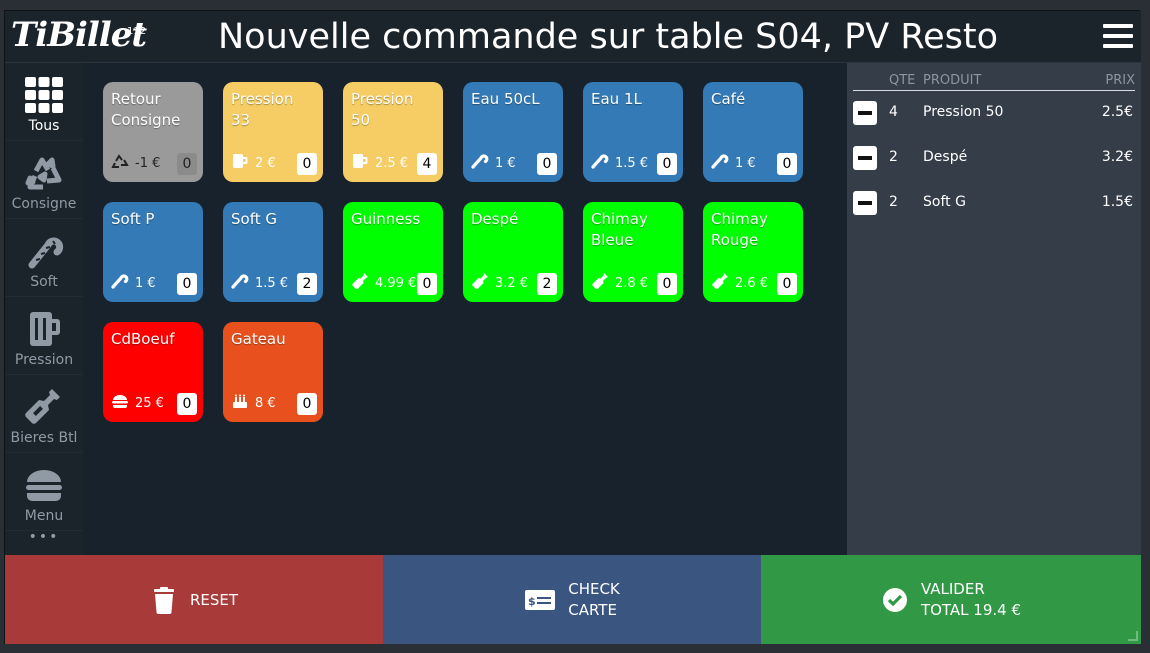 This screenshot has width=1150, height=653. I want to click on product-card: Despé 3.2 € 2, so click(513, 252).